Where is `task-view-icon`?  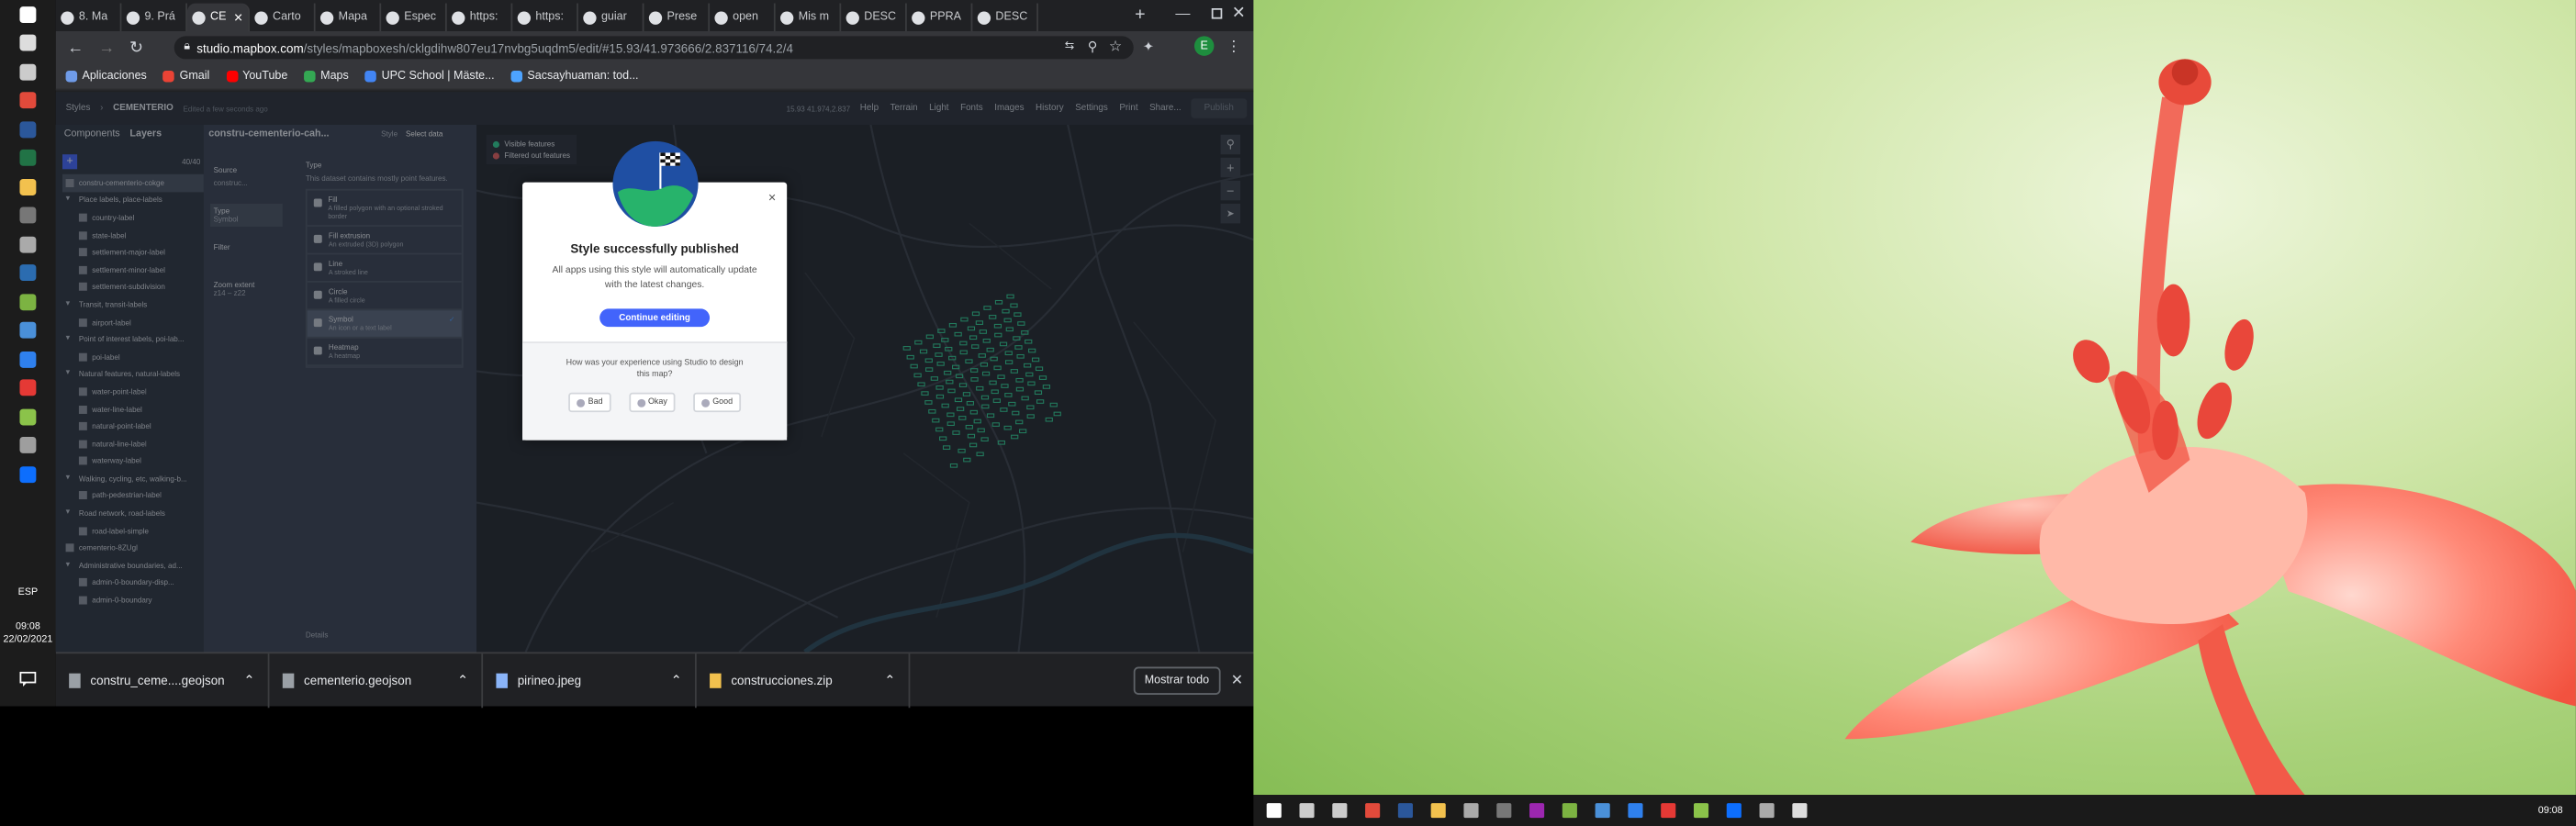 task-view-icon is located at coordinates (28, 72).